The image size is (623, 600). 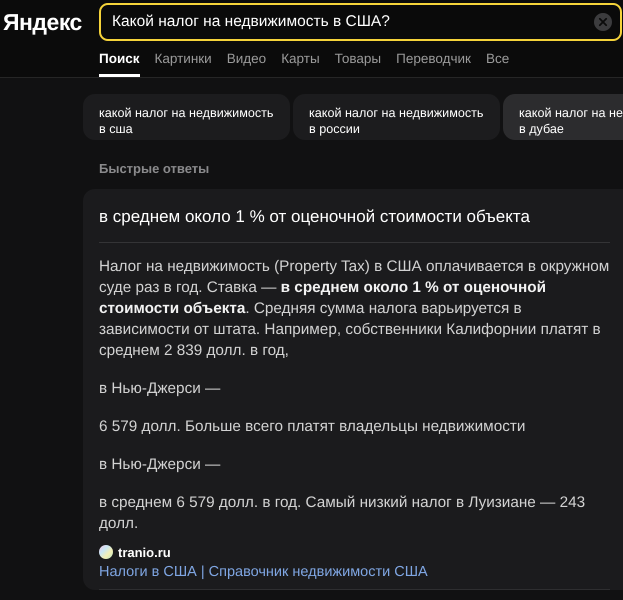 I want to click on answer-paragraph: 6 579 долл. Больше всего платят владельцы недвижимости, so click(x=312, y=427).